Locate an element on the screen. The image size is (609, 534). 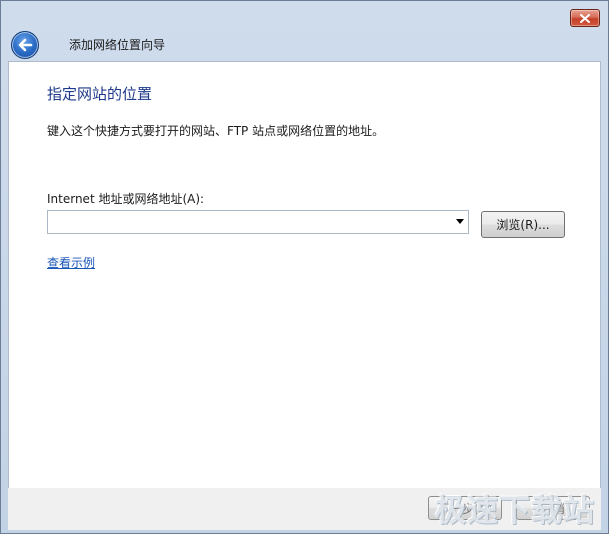
wizard-footer: 下一步(N) 取消 is located at coordinates (304, 509).